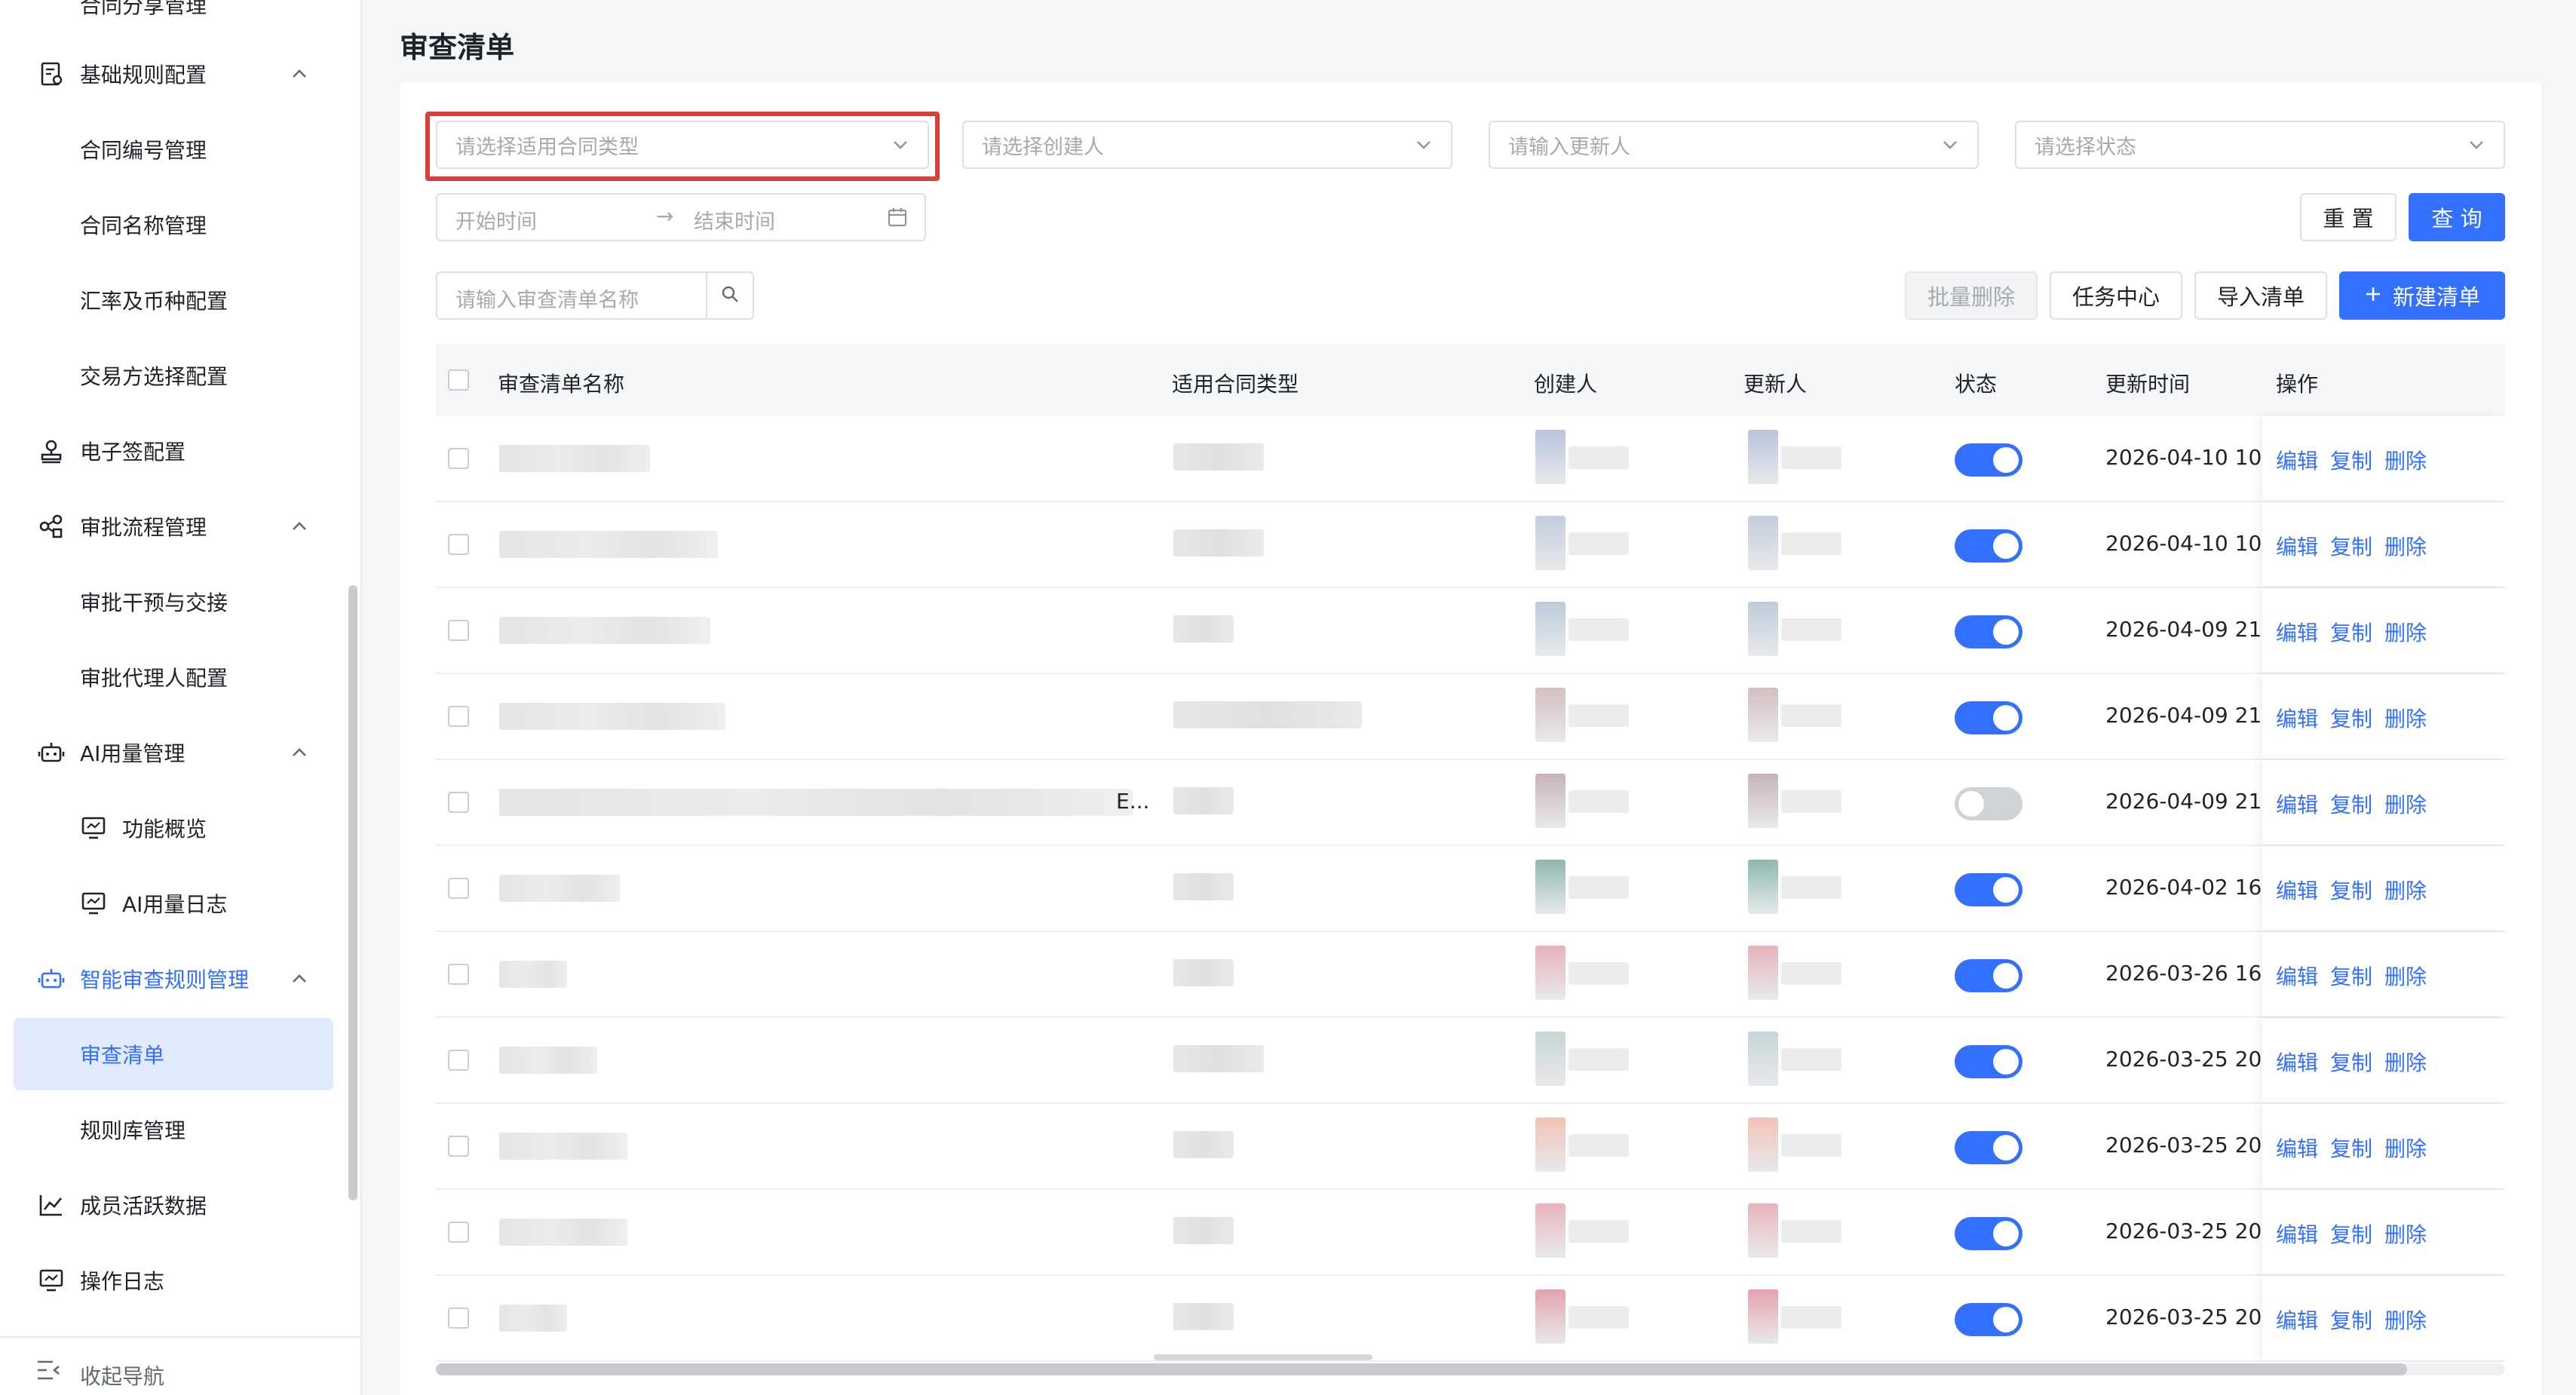 The height and width of the screenshot is (1395, 2576). Describe the element at coordinates (181, 451) in the screenshot. I see `sidebar-item-esign: 电子签配置` at that location.